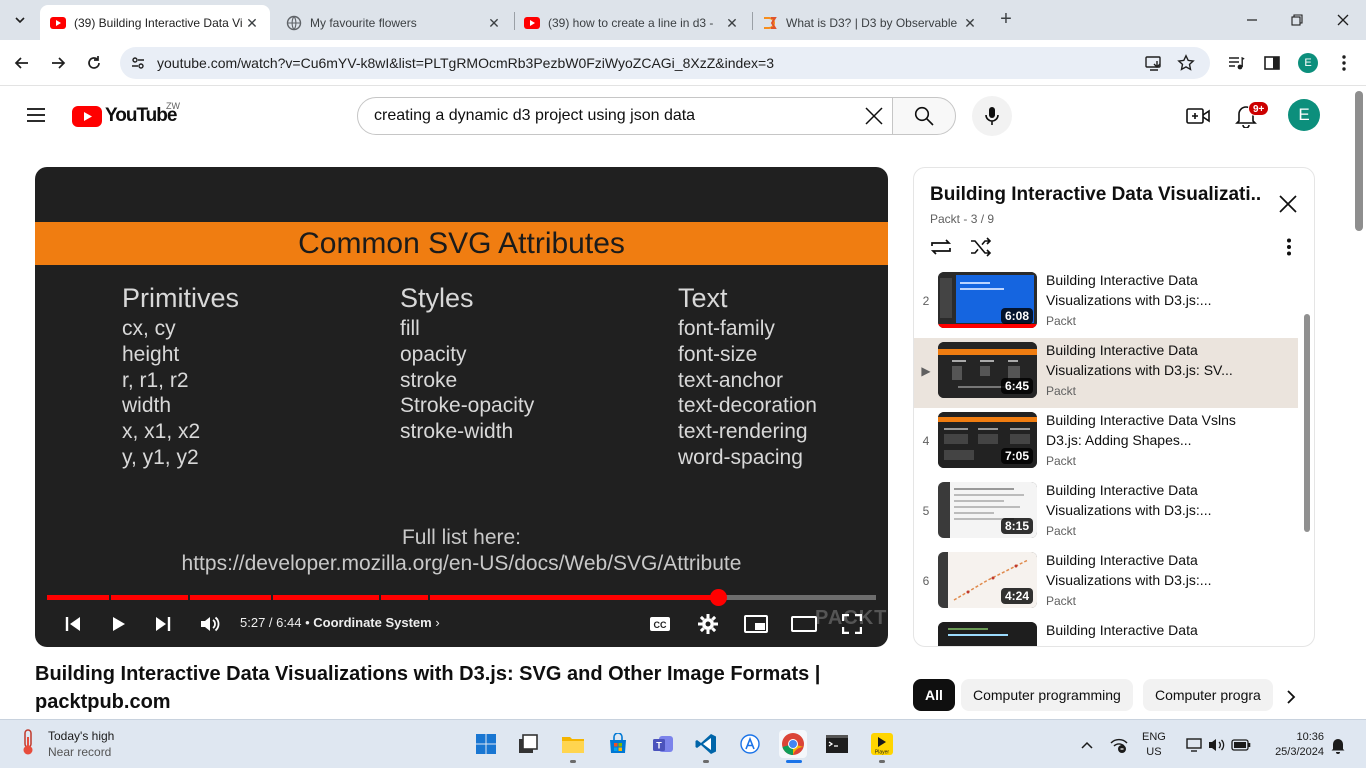 The width and height of the screenshot is (1366, 768). Describe the element at coordinates (1154, 745) in the screenshot. I see `language-indicator: ENG US` at that location.